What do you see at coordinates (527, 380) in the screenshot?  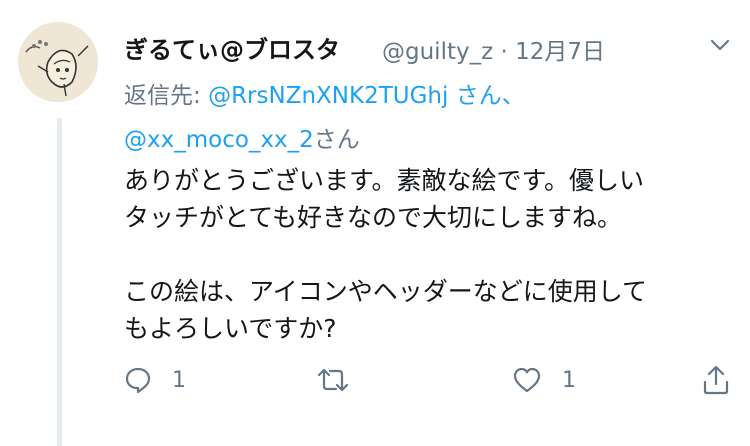 I see `heart-icon` at bounding box center [527, 380].